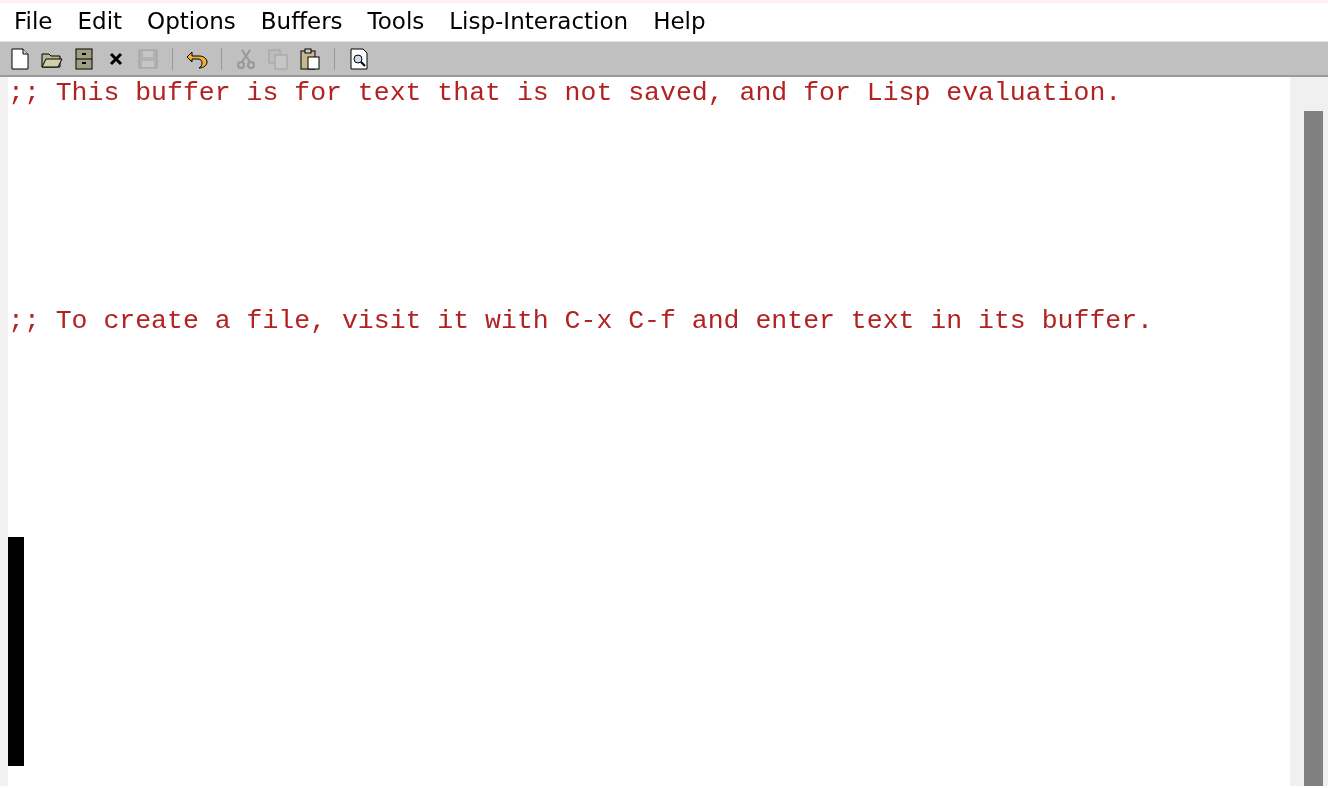  I want to click on menu-item: Help, so click(684, 22).